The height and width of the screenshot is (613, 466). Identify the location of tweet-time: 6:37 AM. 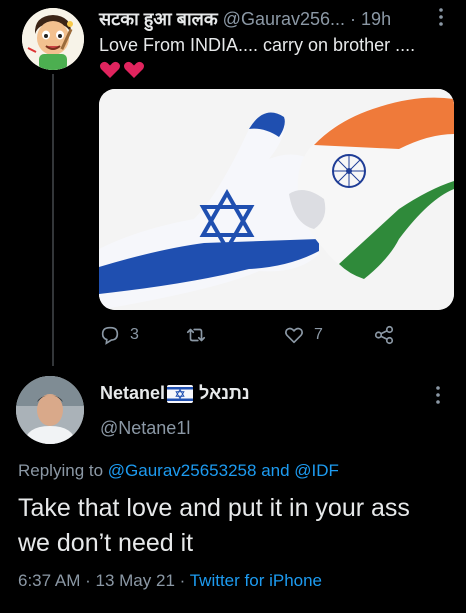
(49, 580).